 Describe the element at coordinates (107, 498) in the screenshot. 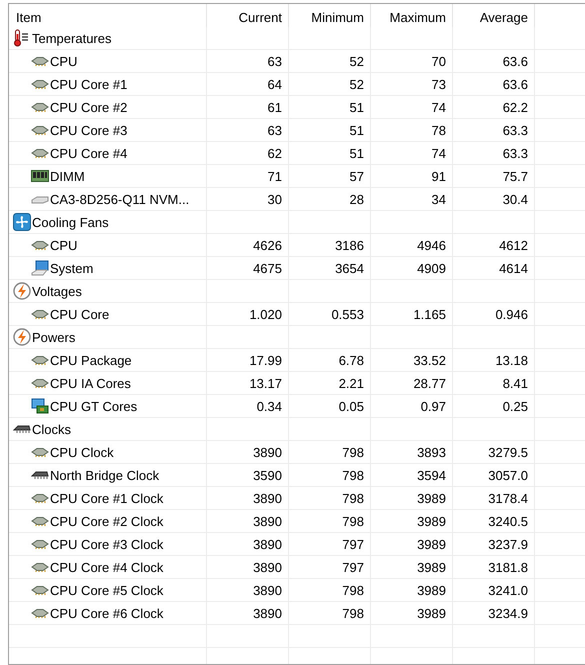

I see `sensor-label: CPU Core #1 Clock` at that location.